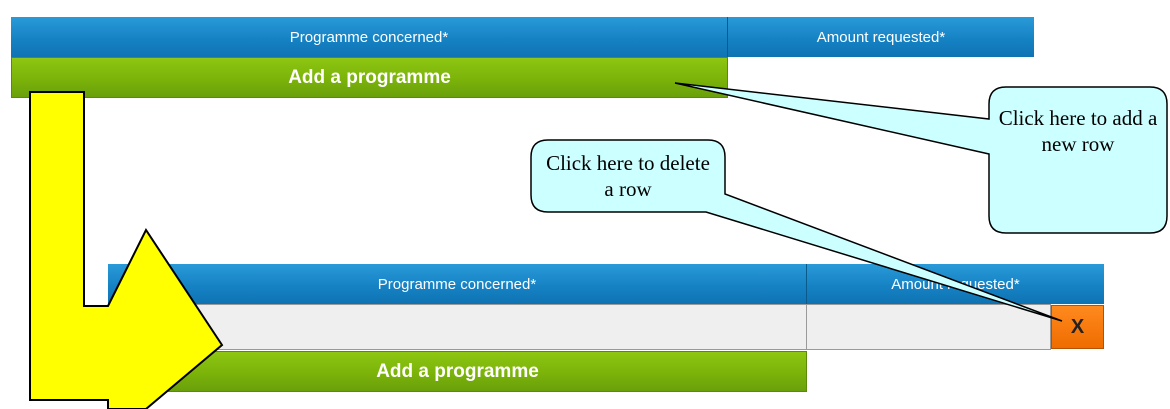  What do you see at coordinates (1078, 131) in the screenshot?
I see `add-row-callout-text: Click here to add a new row` at bounding box center [1078, 131].